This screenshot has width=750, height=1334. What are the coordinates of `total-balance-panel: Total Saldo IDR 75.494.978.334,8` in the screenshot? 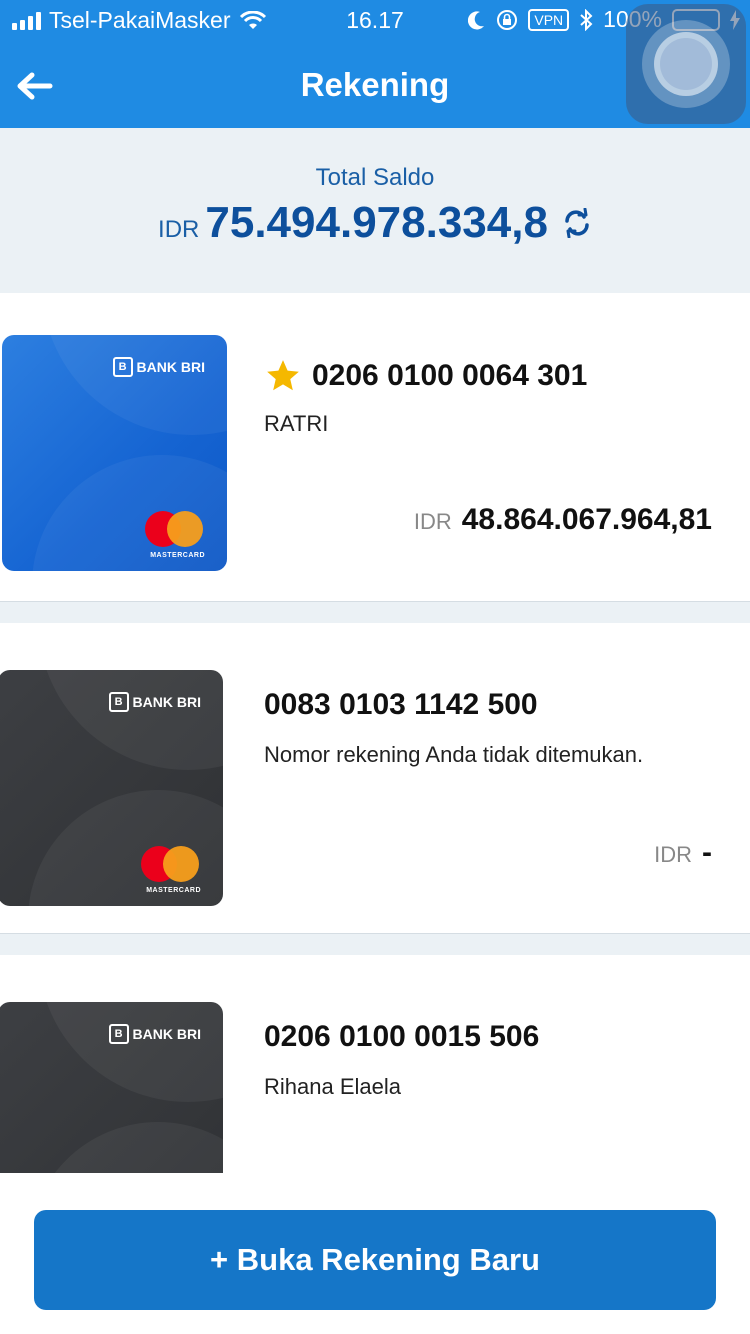 It's located at (375, 210).